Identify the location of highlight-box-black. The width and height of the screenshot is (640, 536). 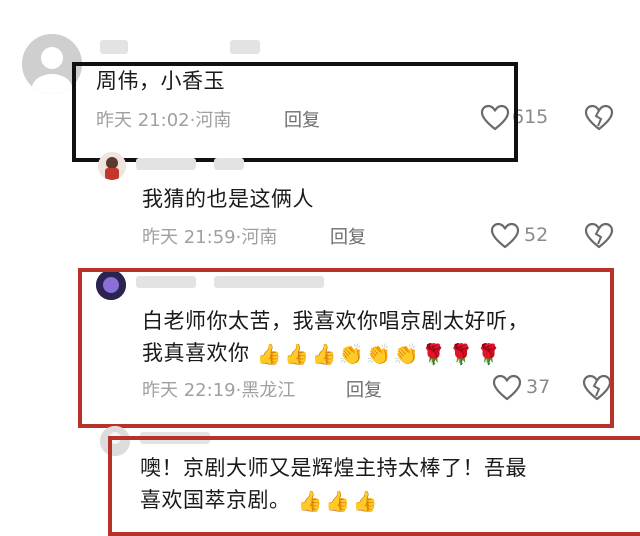
(295, 112).